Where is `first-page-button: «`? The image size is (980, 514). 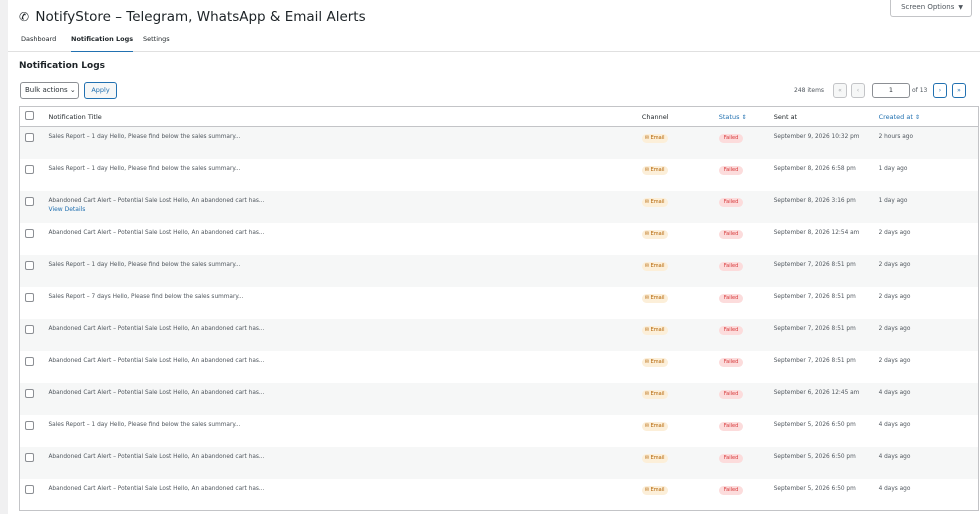 first-page-button: « is located at coordinates (840, 90).